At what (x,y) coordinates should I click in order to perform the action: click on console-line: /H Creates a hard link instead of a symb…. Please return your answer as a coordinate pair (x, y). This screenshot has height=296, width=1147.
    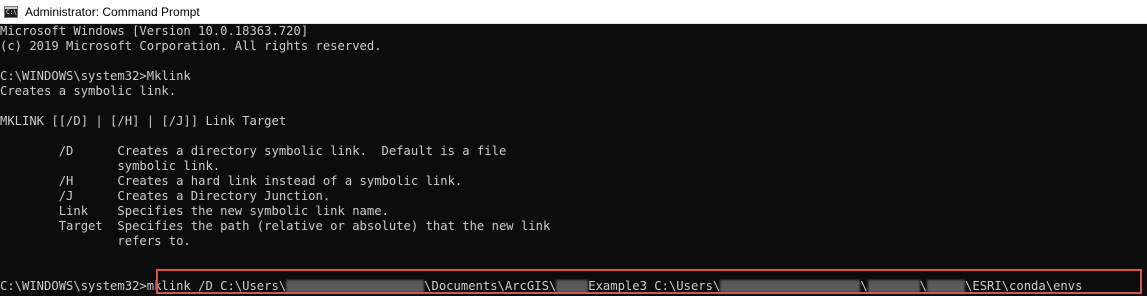
    Looking at the image, I should click on (231, 181).